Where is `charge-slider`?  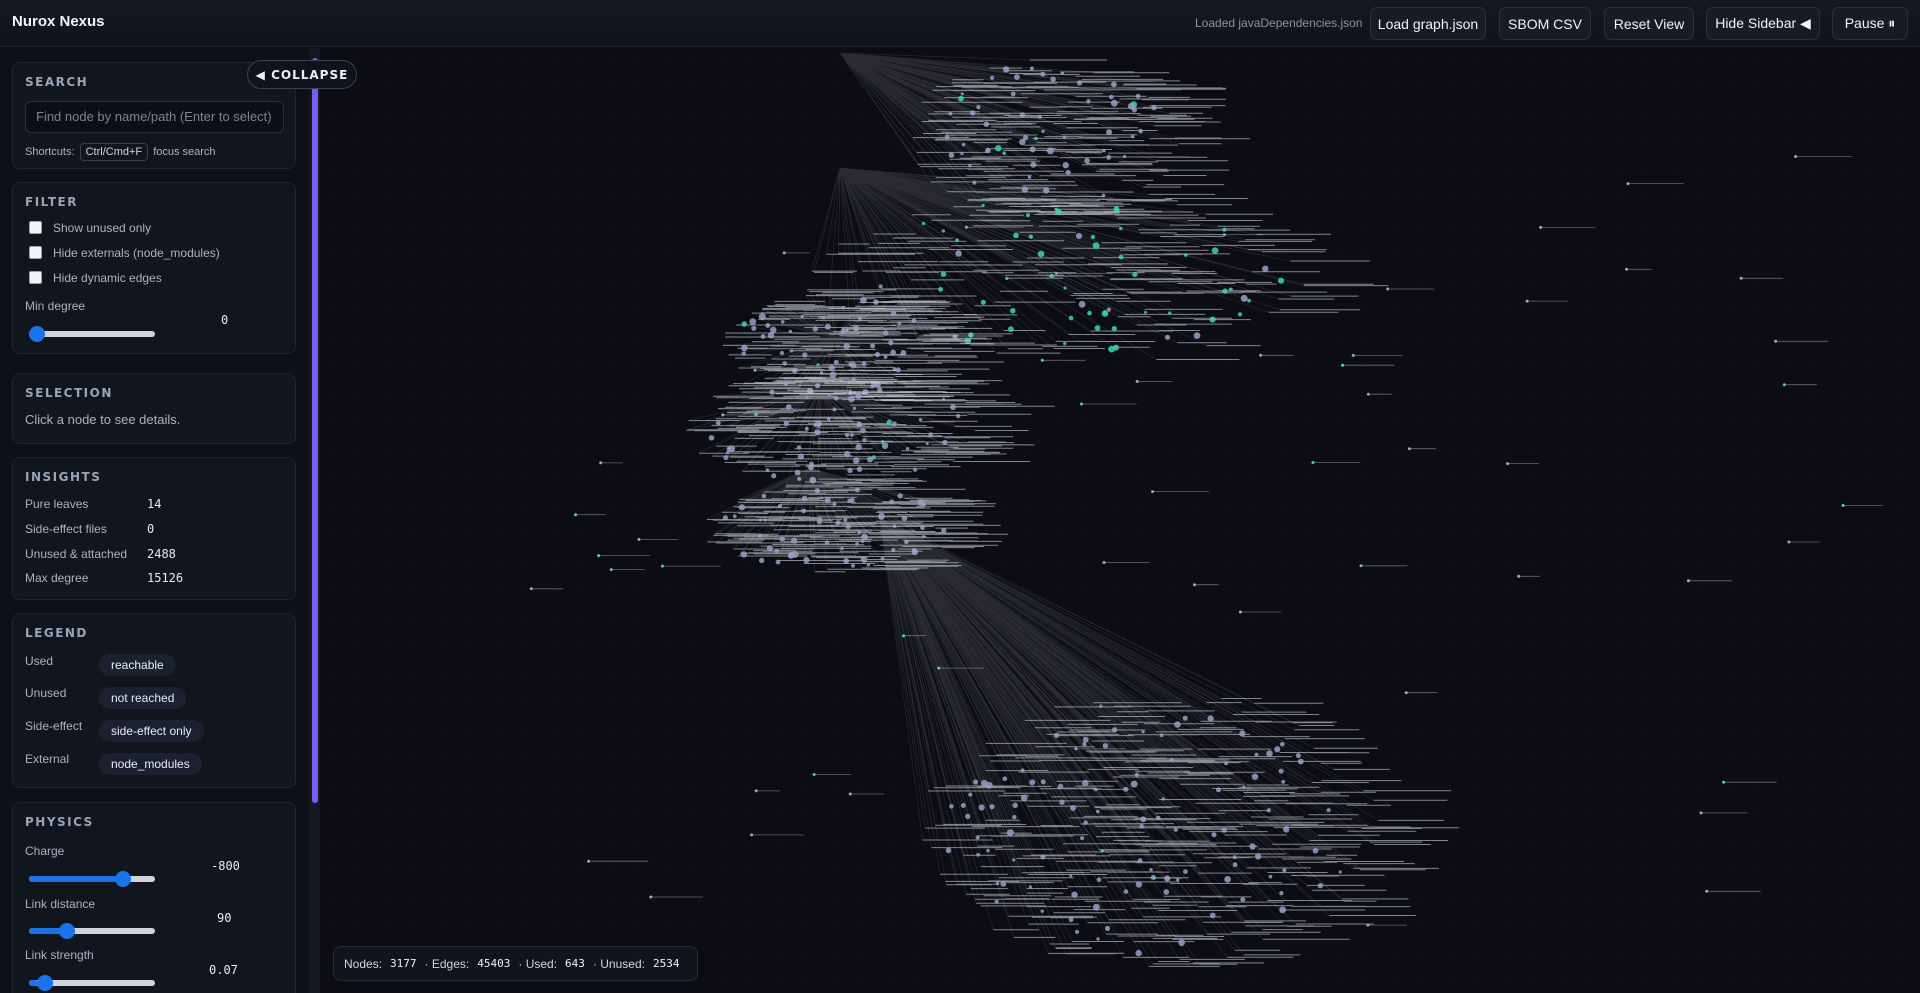 charge-slider is located at coordinates (92, 879).